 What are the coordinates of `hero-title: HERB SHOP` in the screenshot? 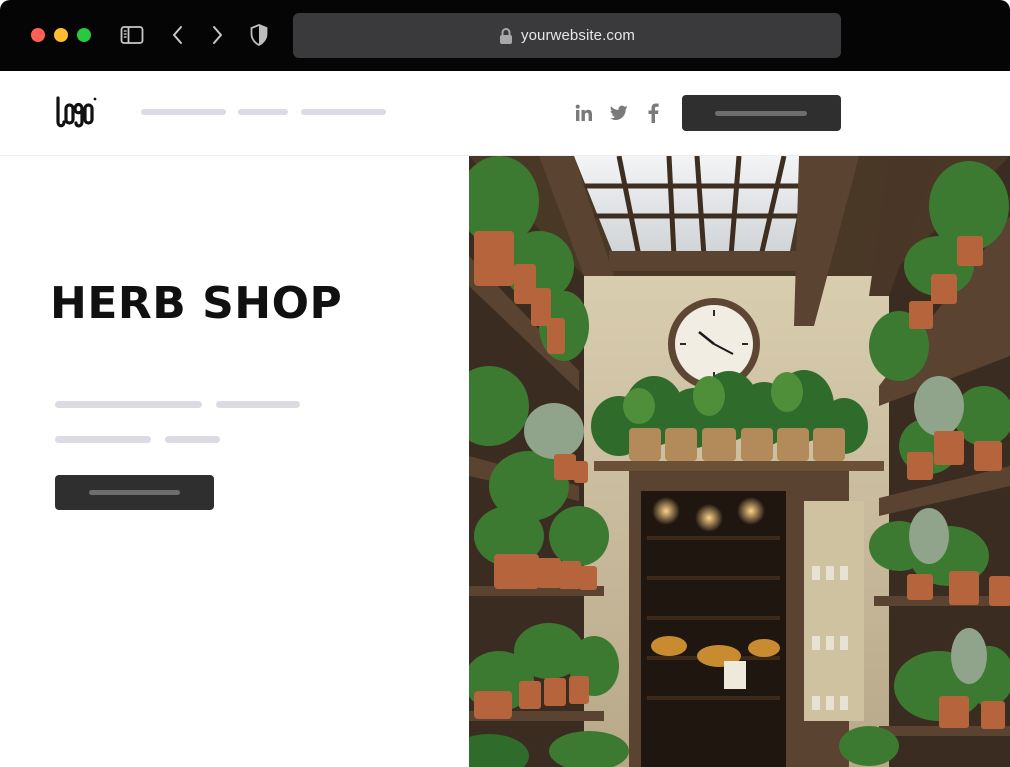 It's located at (196, 303).